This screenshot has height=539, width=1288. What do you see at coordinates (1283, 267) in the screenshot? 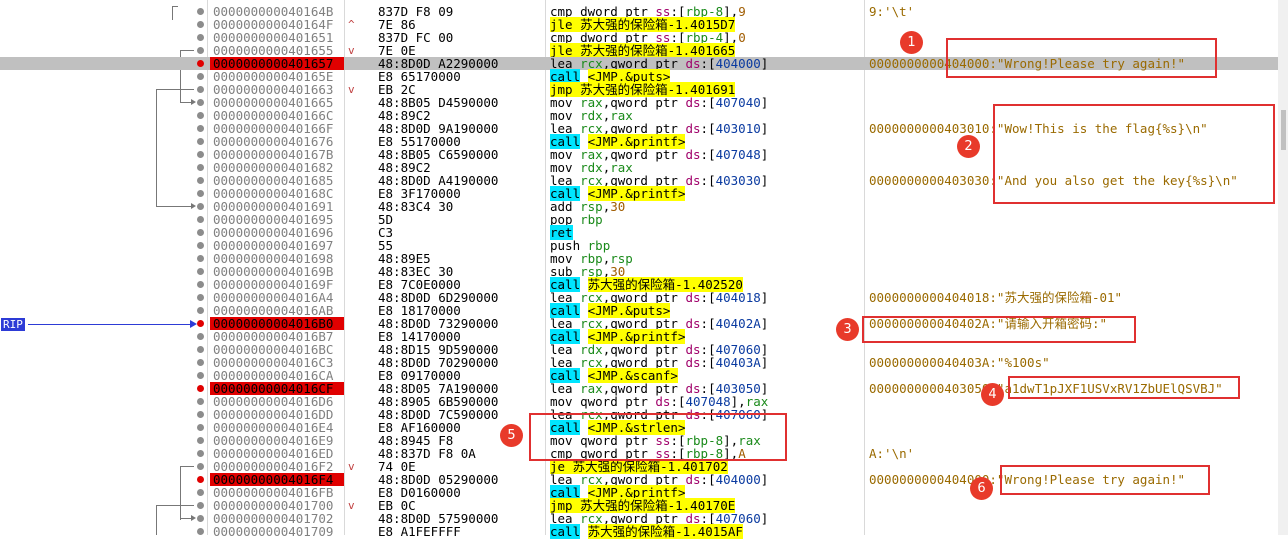
I see `vertical-scrollbar` at bounding box center [1283, 267].